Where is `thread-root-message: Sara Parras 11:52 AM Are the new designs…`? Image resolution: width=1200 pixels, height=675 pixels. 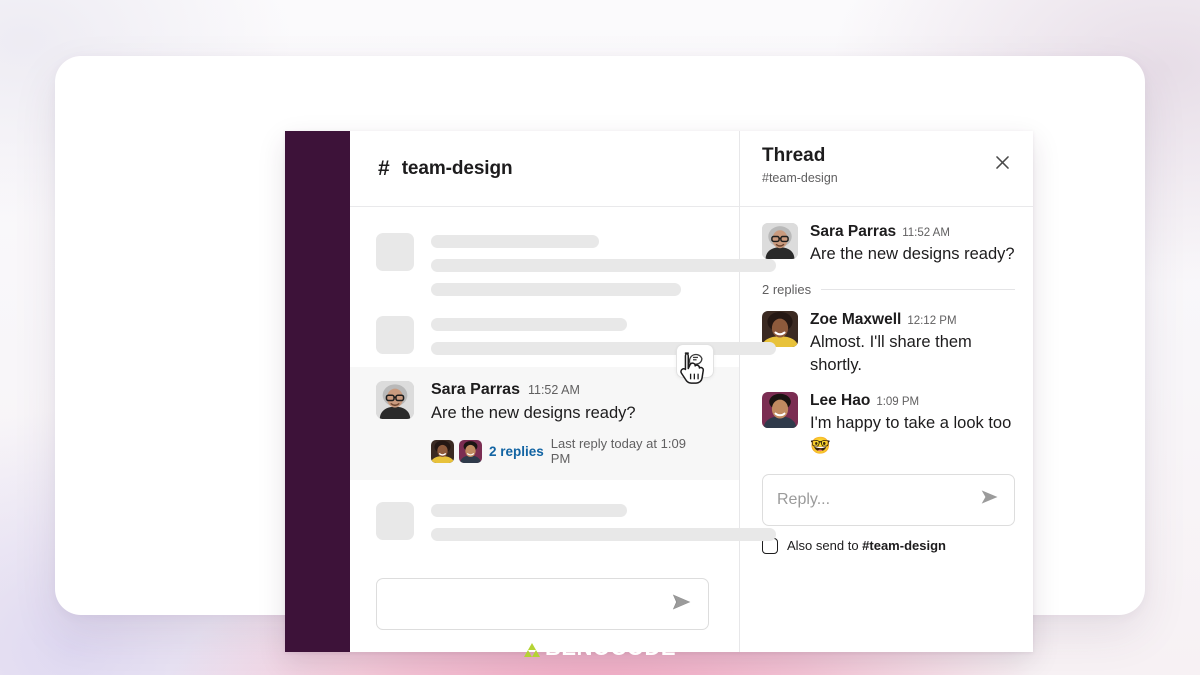
thread-root-message: Sara Parras 11:52 AM Are the new designs… is located at coordinates (888, 244).